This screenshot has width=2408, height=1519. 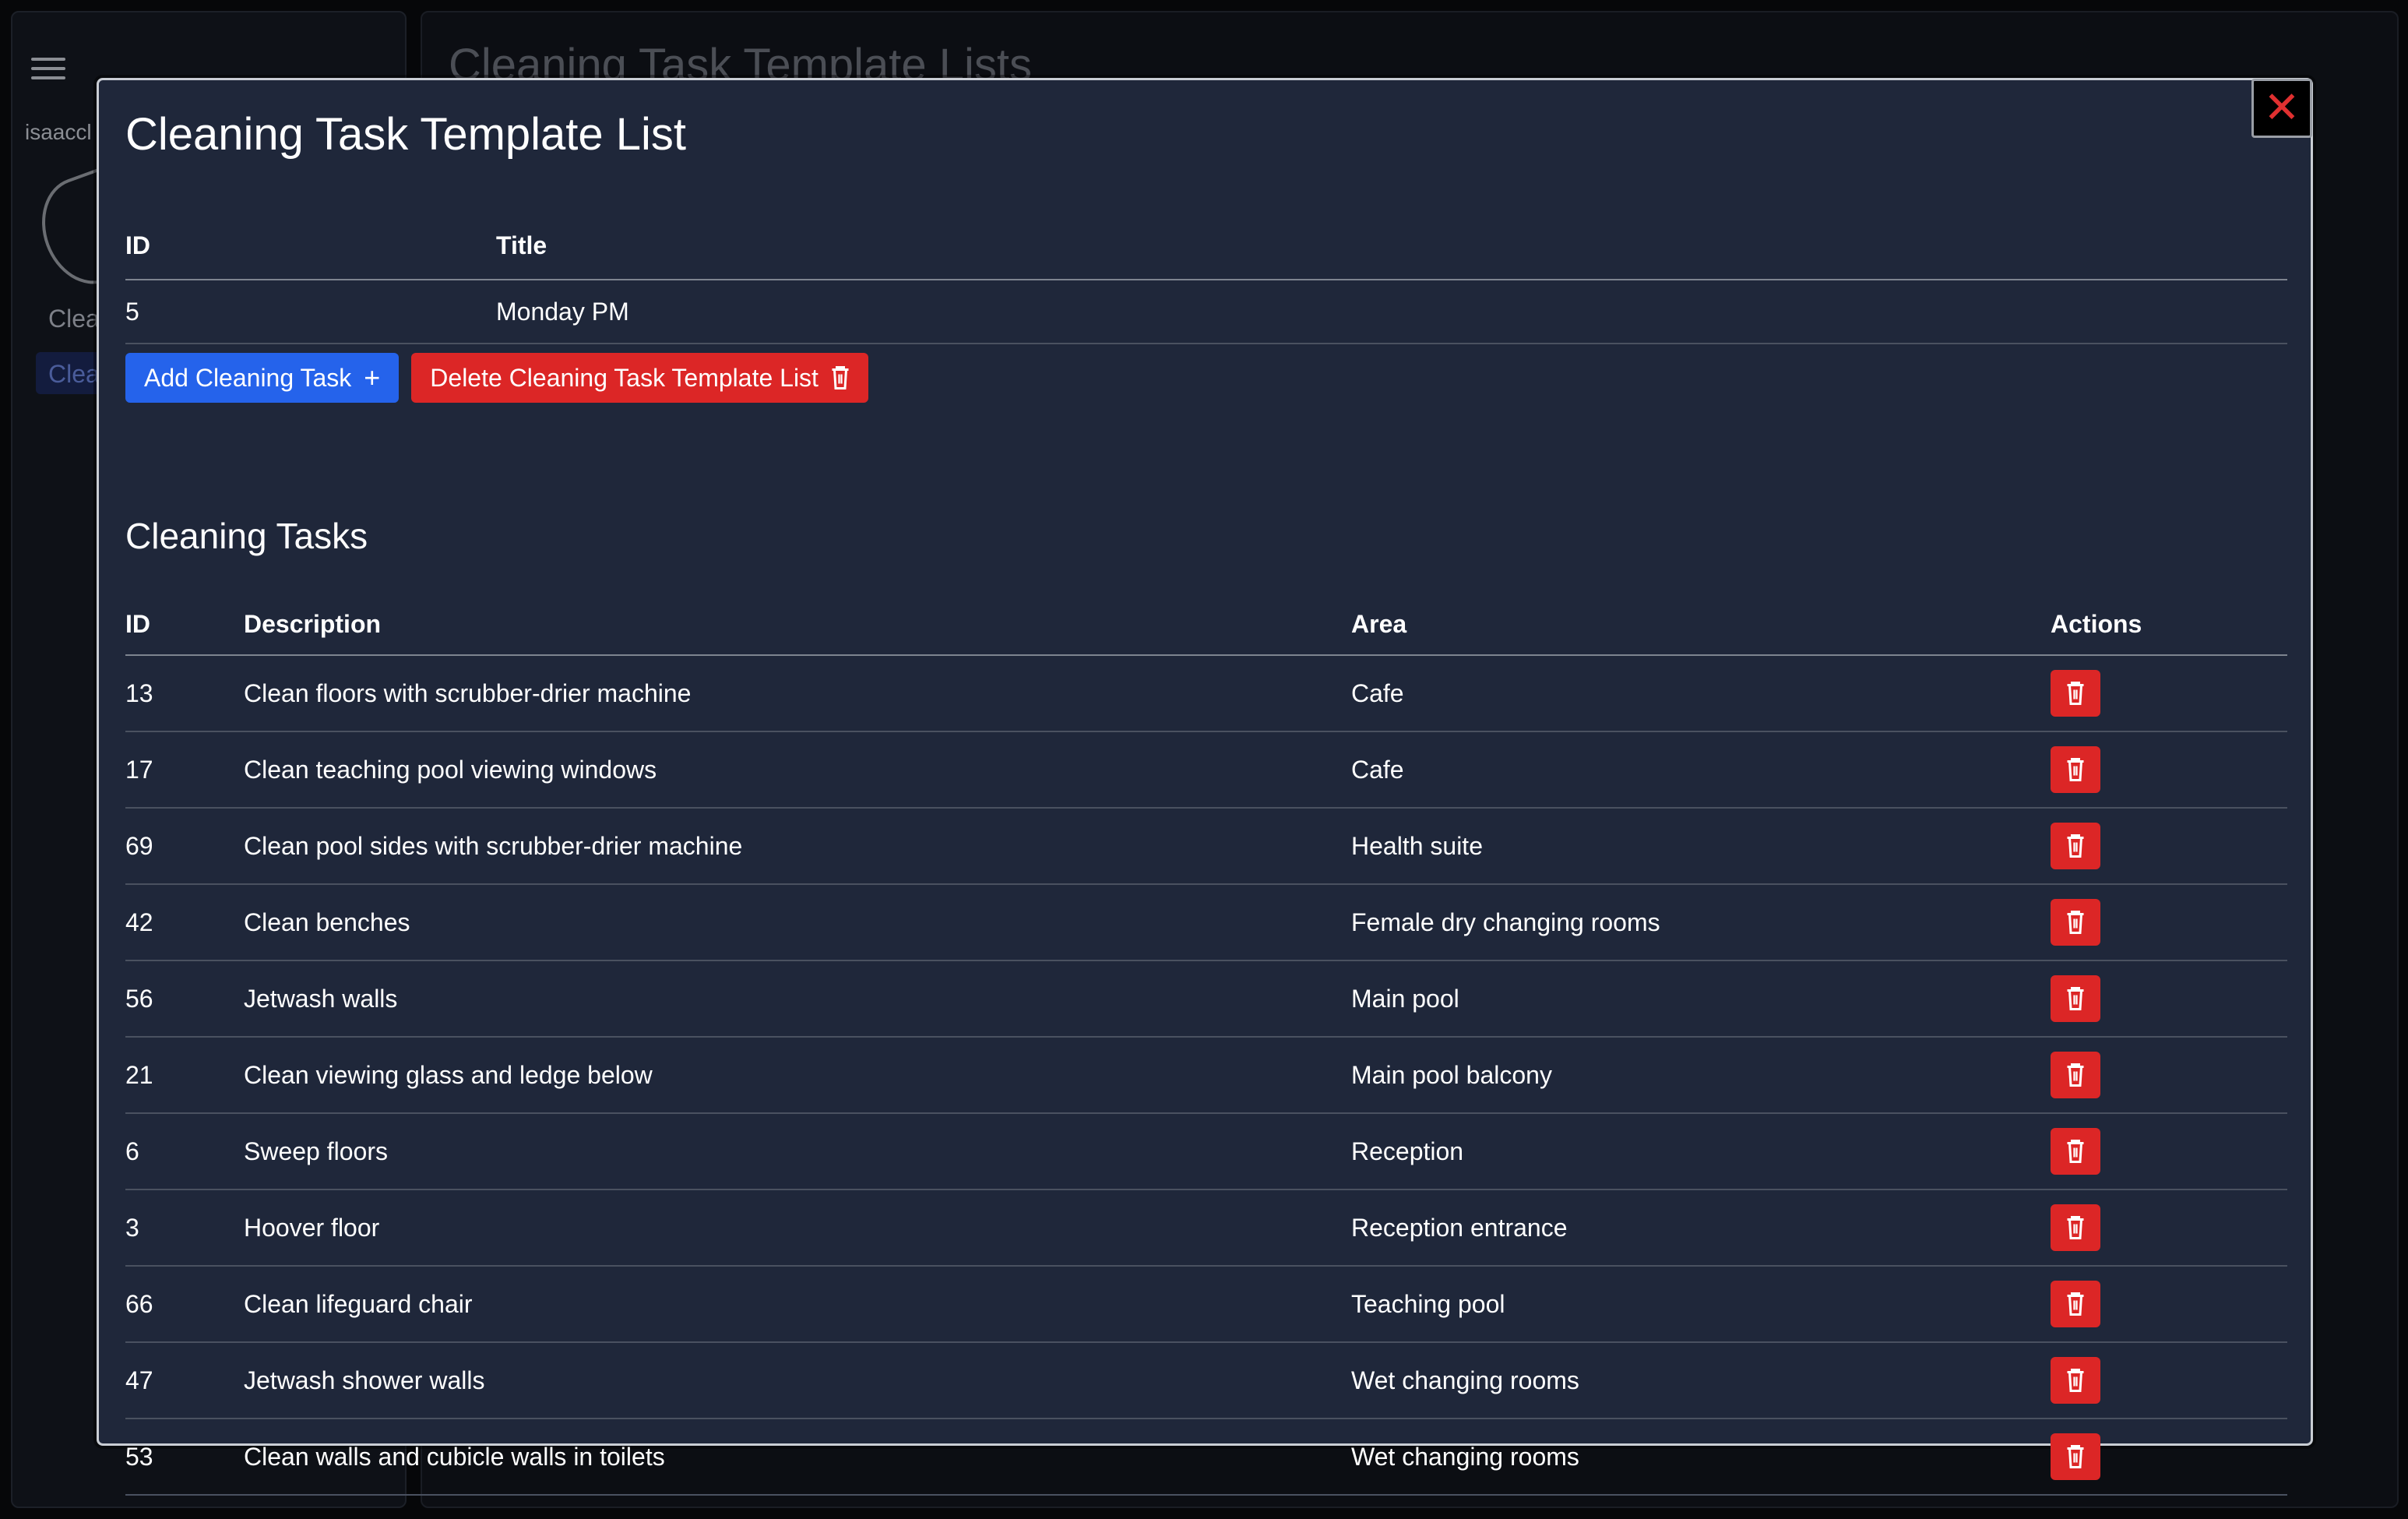 What do you see at coordinates (184, 1380) in the screenshot?
I see `task-id: 47` at bounding box center [184, 1380].